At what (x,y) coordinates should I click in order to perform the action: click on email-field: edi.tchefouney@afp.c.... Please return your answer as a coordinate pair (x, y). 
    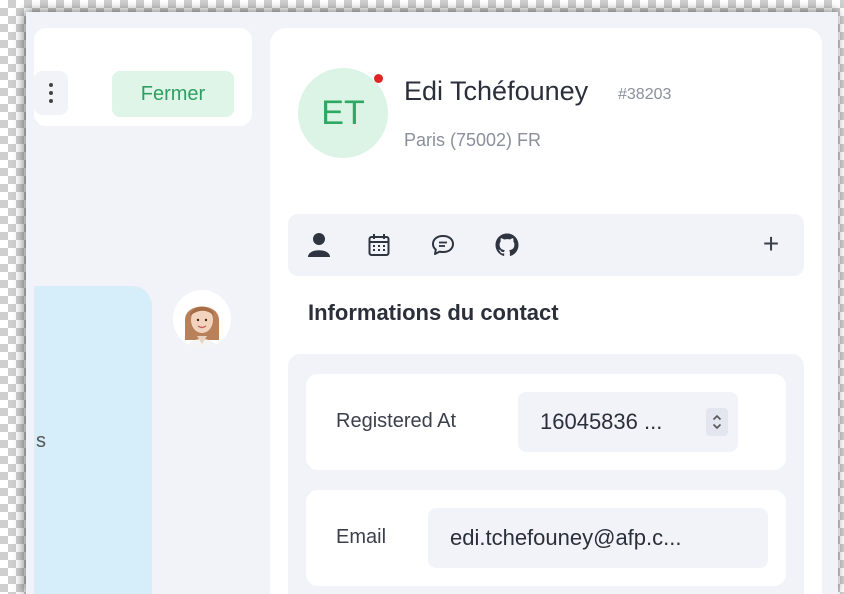
    Looking at the image, I should click on (598, 538).